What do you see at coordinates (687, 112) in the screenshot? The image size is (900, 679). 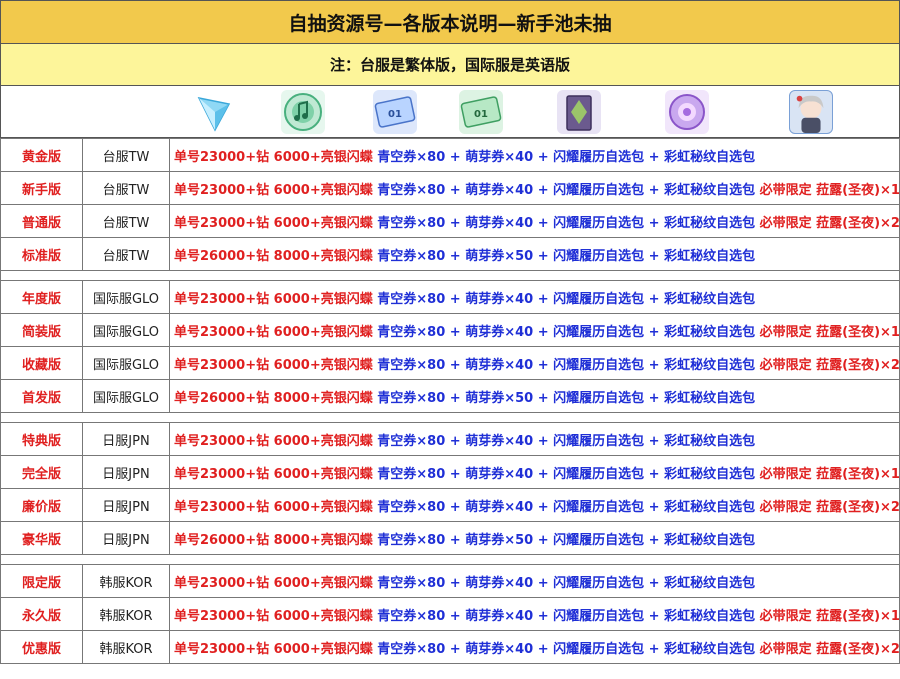 I see `rainbow-orb-icon` at bounding box center [687, 112].